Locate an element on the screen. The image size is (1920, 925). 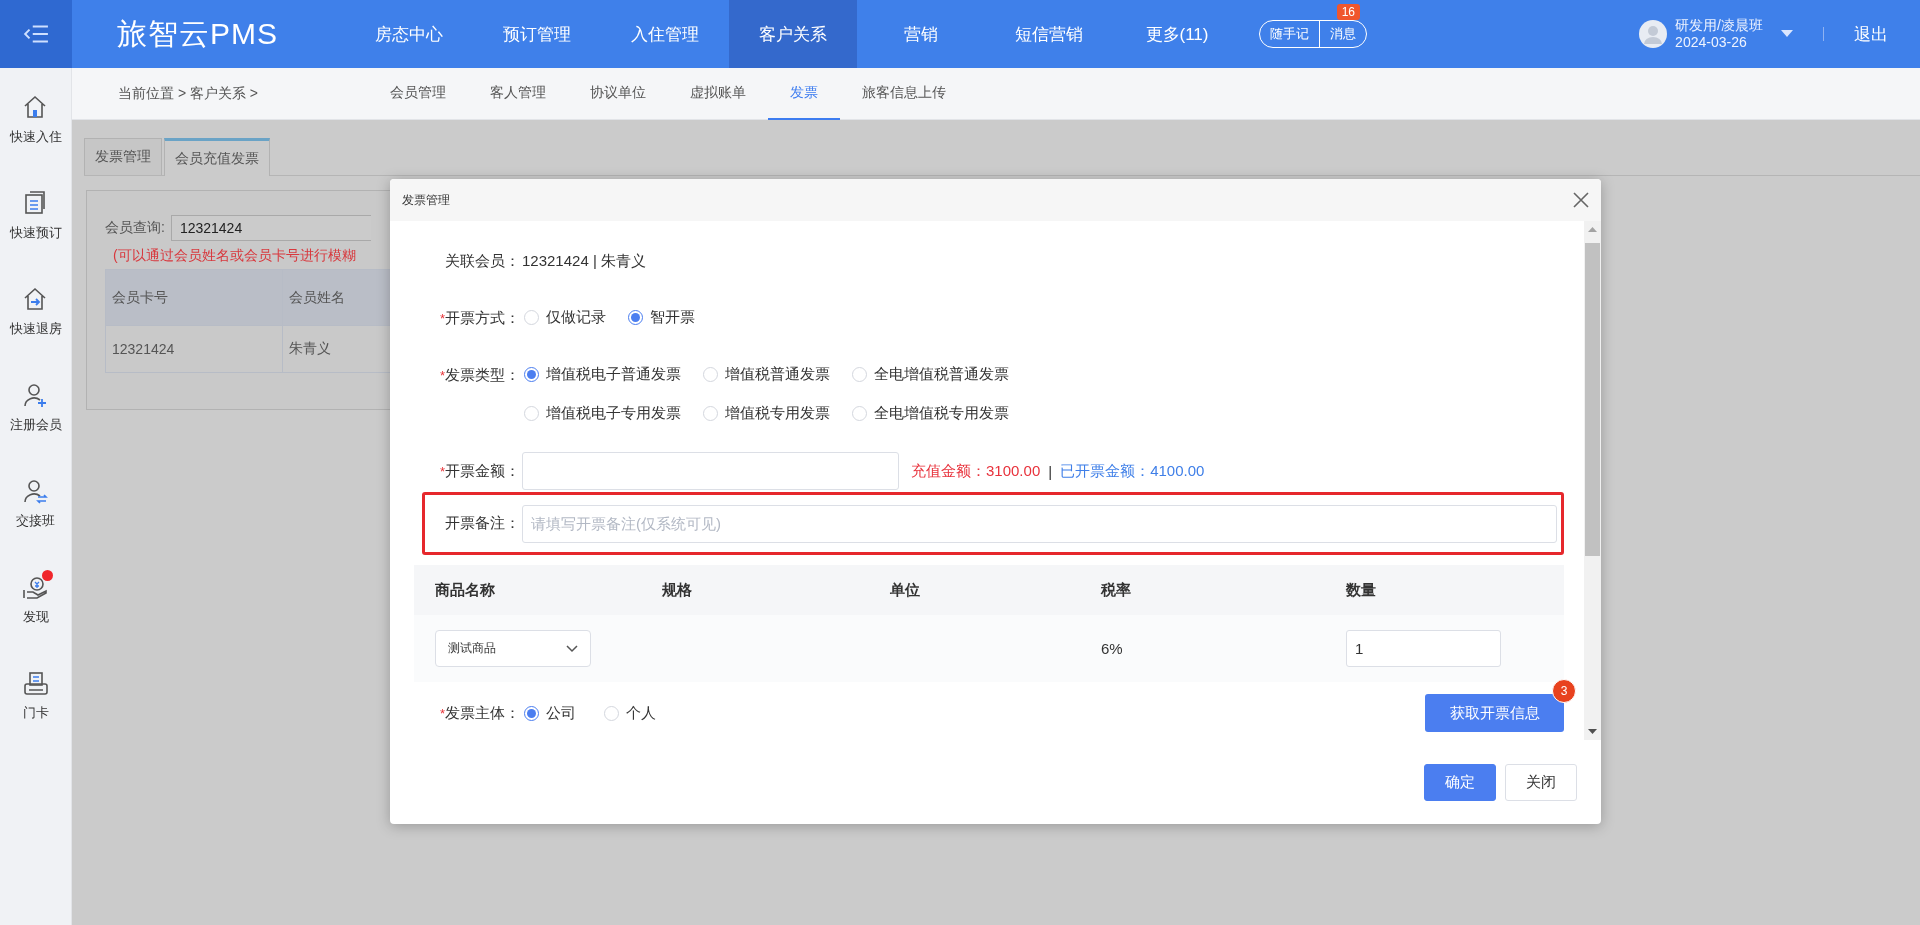
confirm-button: 确定 is located at coordinates (1460, 782).